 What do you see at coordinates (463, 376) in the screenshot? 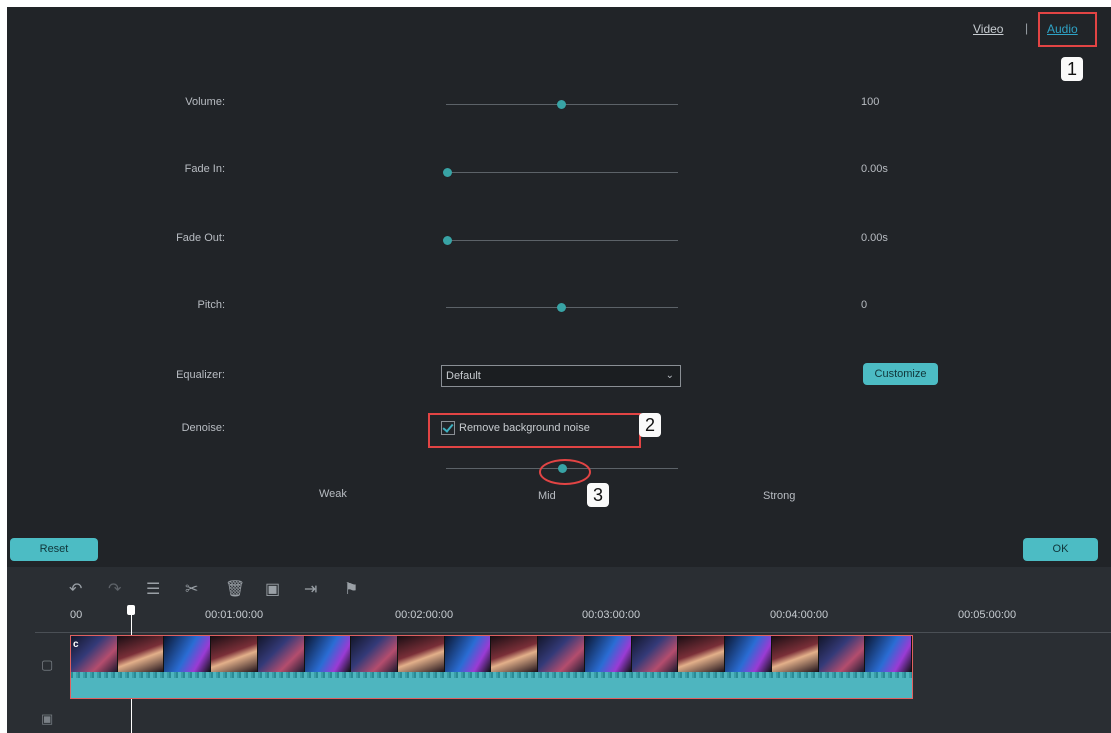
I see `equalizer-selected-value: Default` at bounding box center [463, 376].